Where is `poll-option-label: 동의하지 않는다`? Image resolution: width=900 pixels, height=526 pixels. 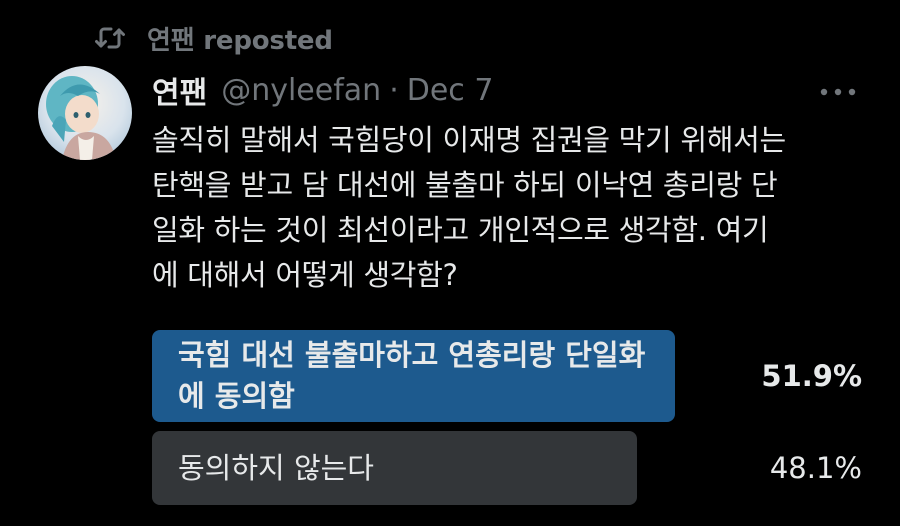
poll-option-label: 동의하지 않는다 is located at coordinates (276, 467).